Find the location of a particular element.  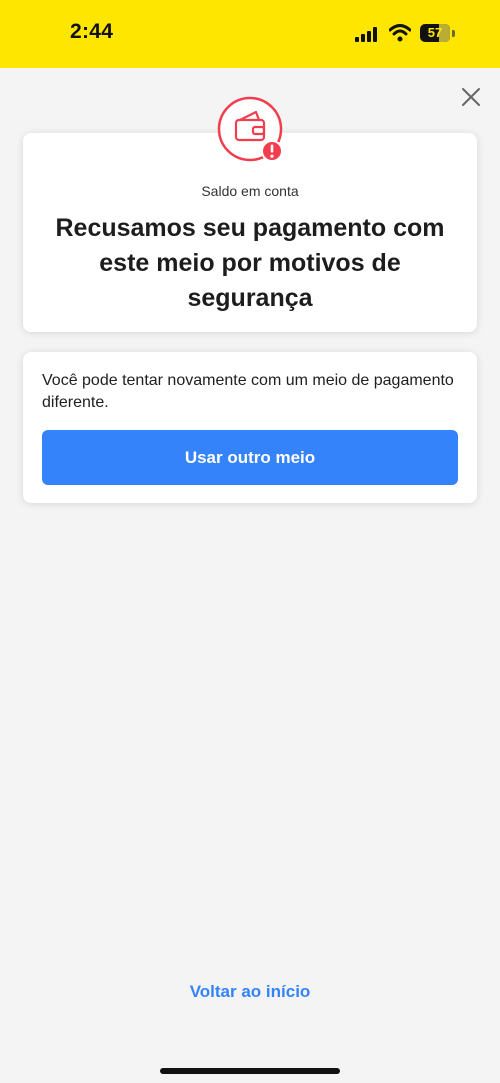

status-time: 2:44 is located at coordinates (92, 31).